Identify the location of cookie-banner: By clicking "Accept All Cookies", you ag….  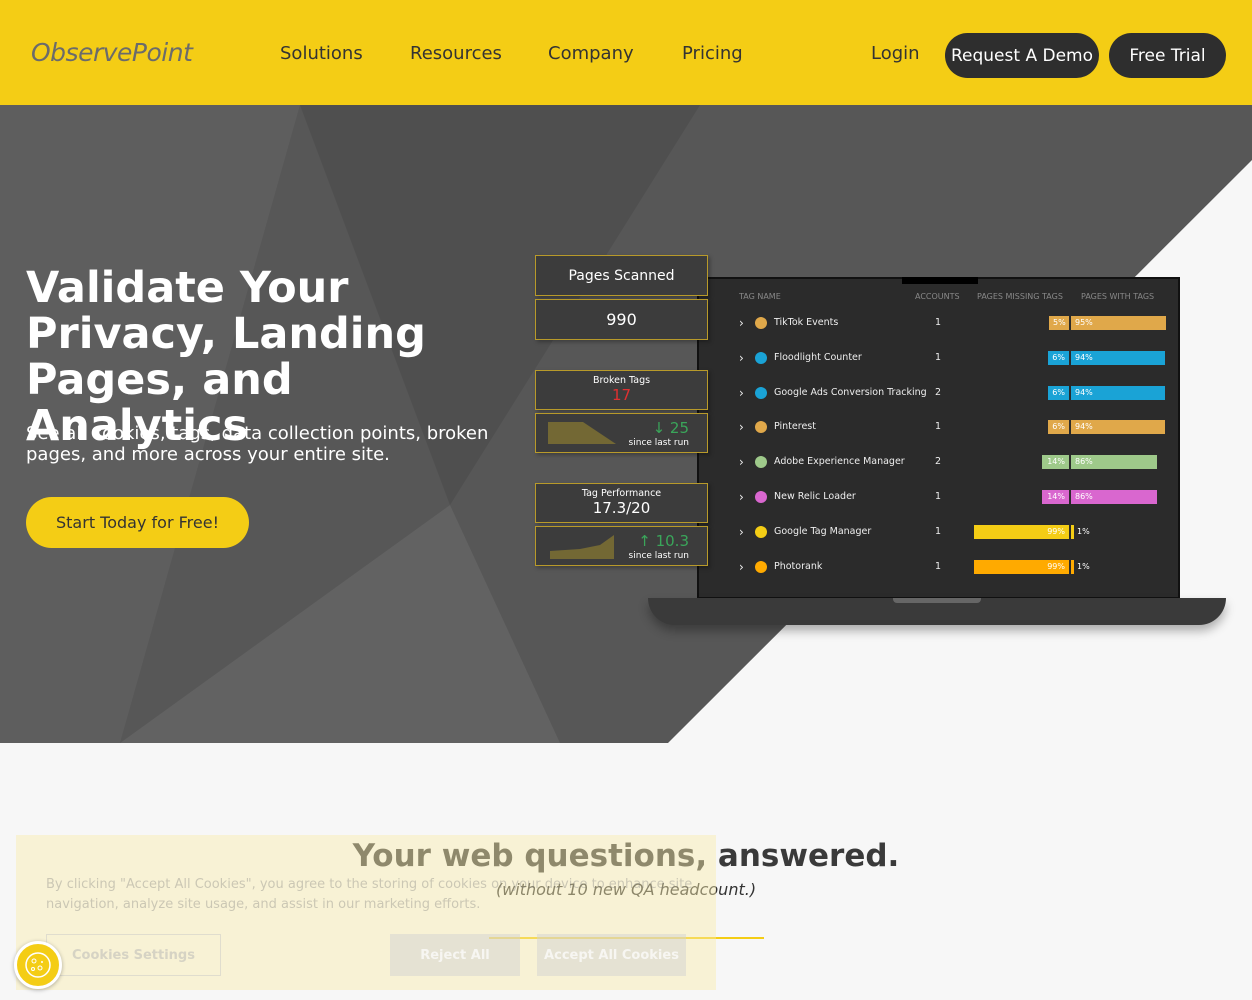
(366, 912).